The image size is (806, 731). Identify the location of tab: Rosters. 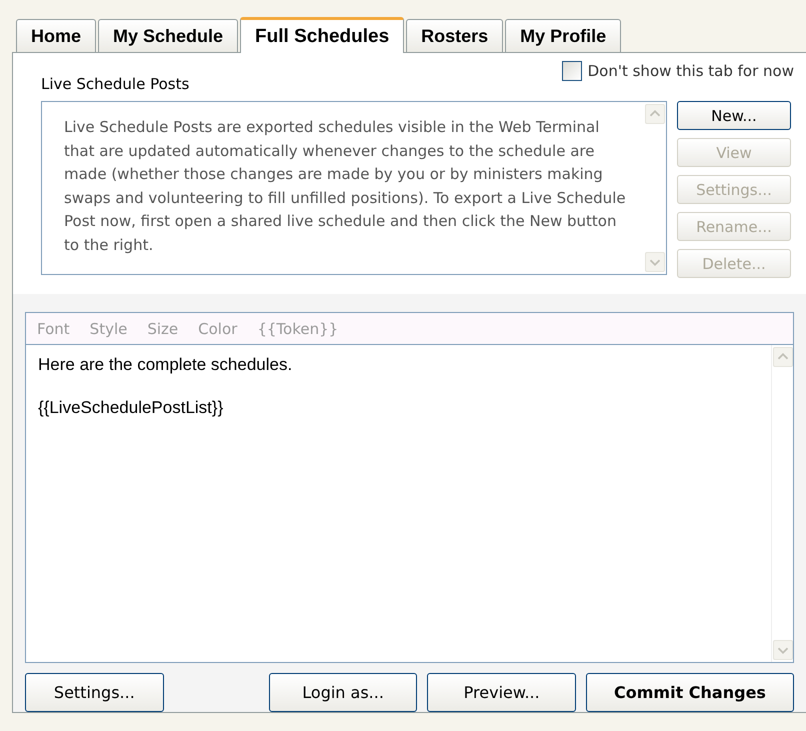
(455, 35).